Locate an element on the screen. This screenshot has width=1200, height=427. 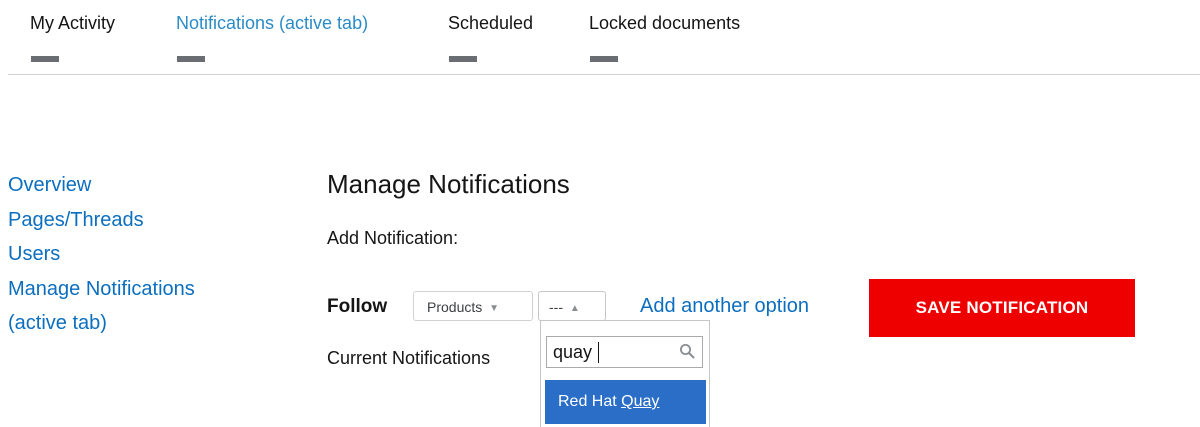
products-select-value: Products is located at coordinates (455, 307).